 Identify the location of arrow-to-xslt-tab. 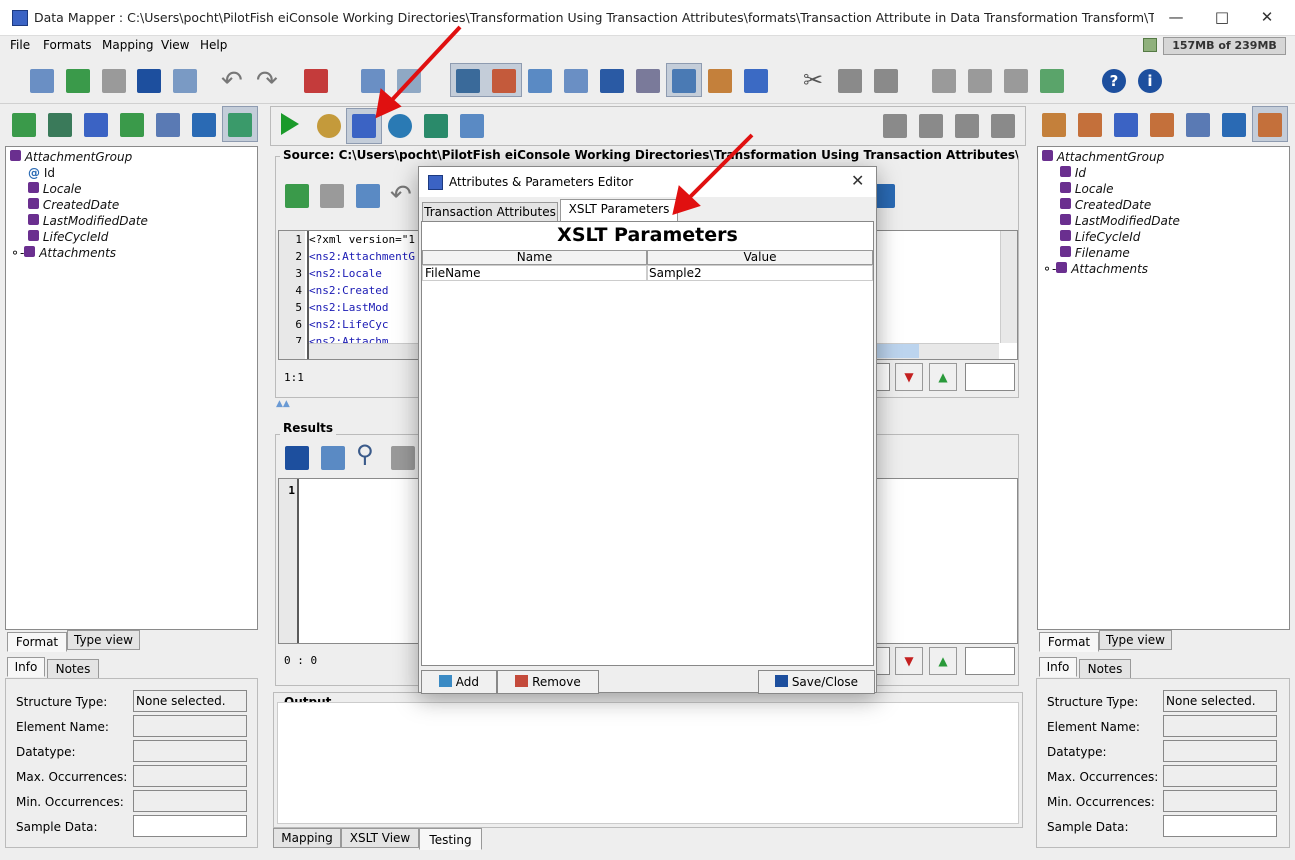
(721, 166).